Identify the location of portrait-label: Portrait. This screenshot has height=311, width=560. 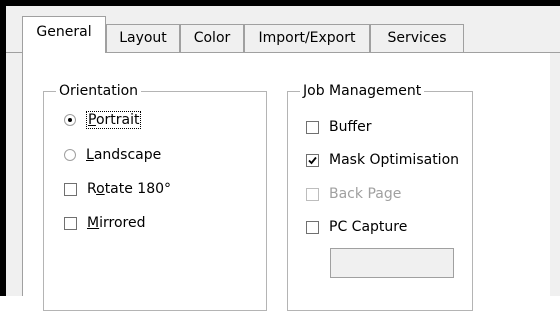
(114, 120).